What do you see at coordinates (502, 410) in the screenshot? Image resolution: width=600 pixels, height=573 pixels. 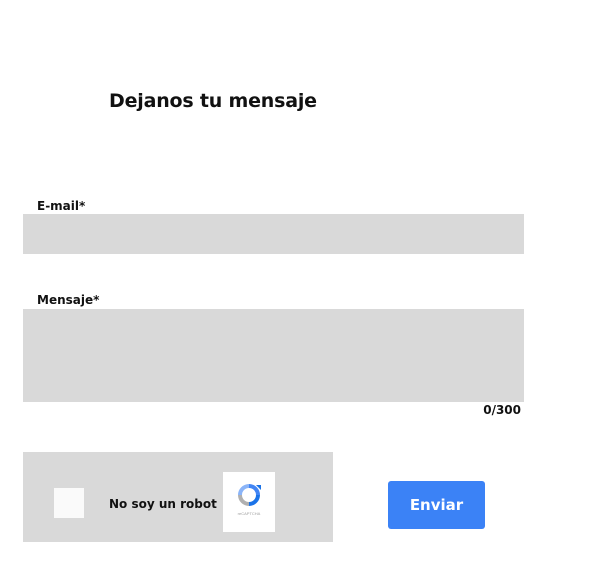 I see `character-counter: 0/300` at bounding box center [502, 410].